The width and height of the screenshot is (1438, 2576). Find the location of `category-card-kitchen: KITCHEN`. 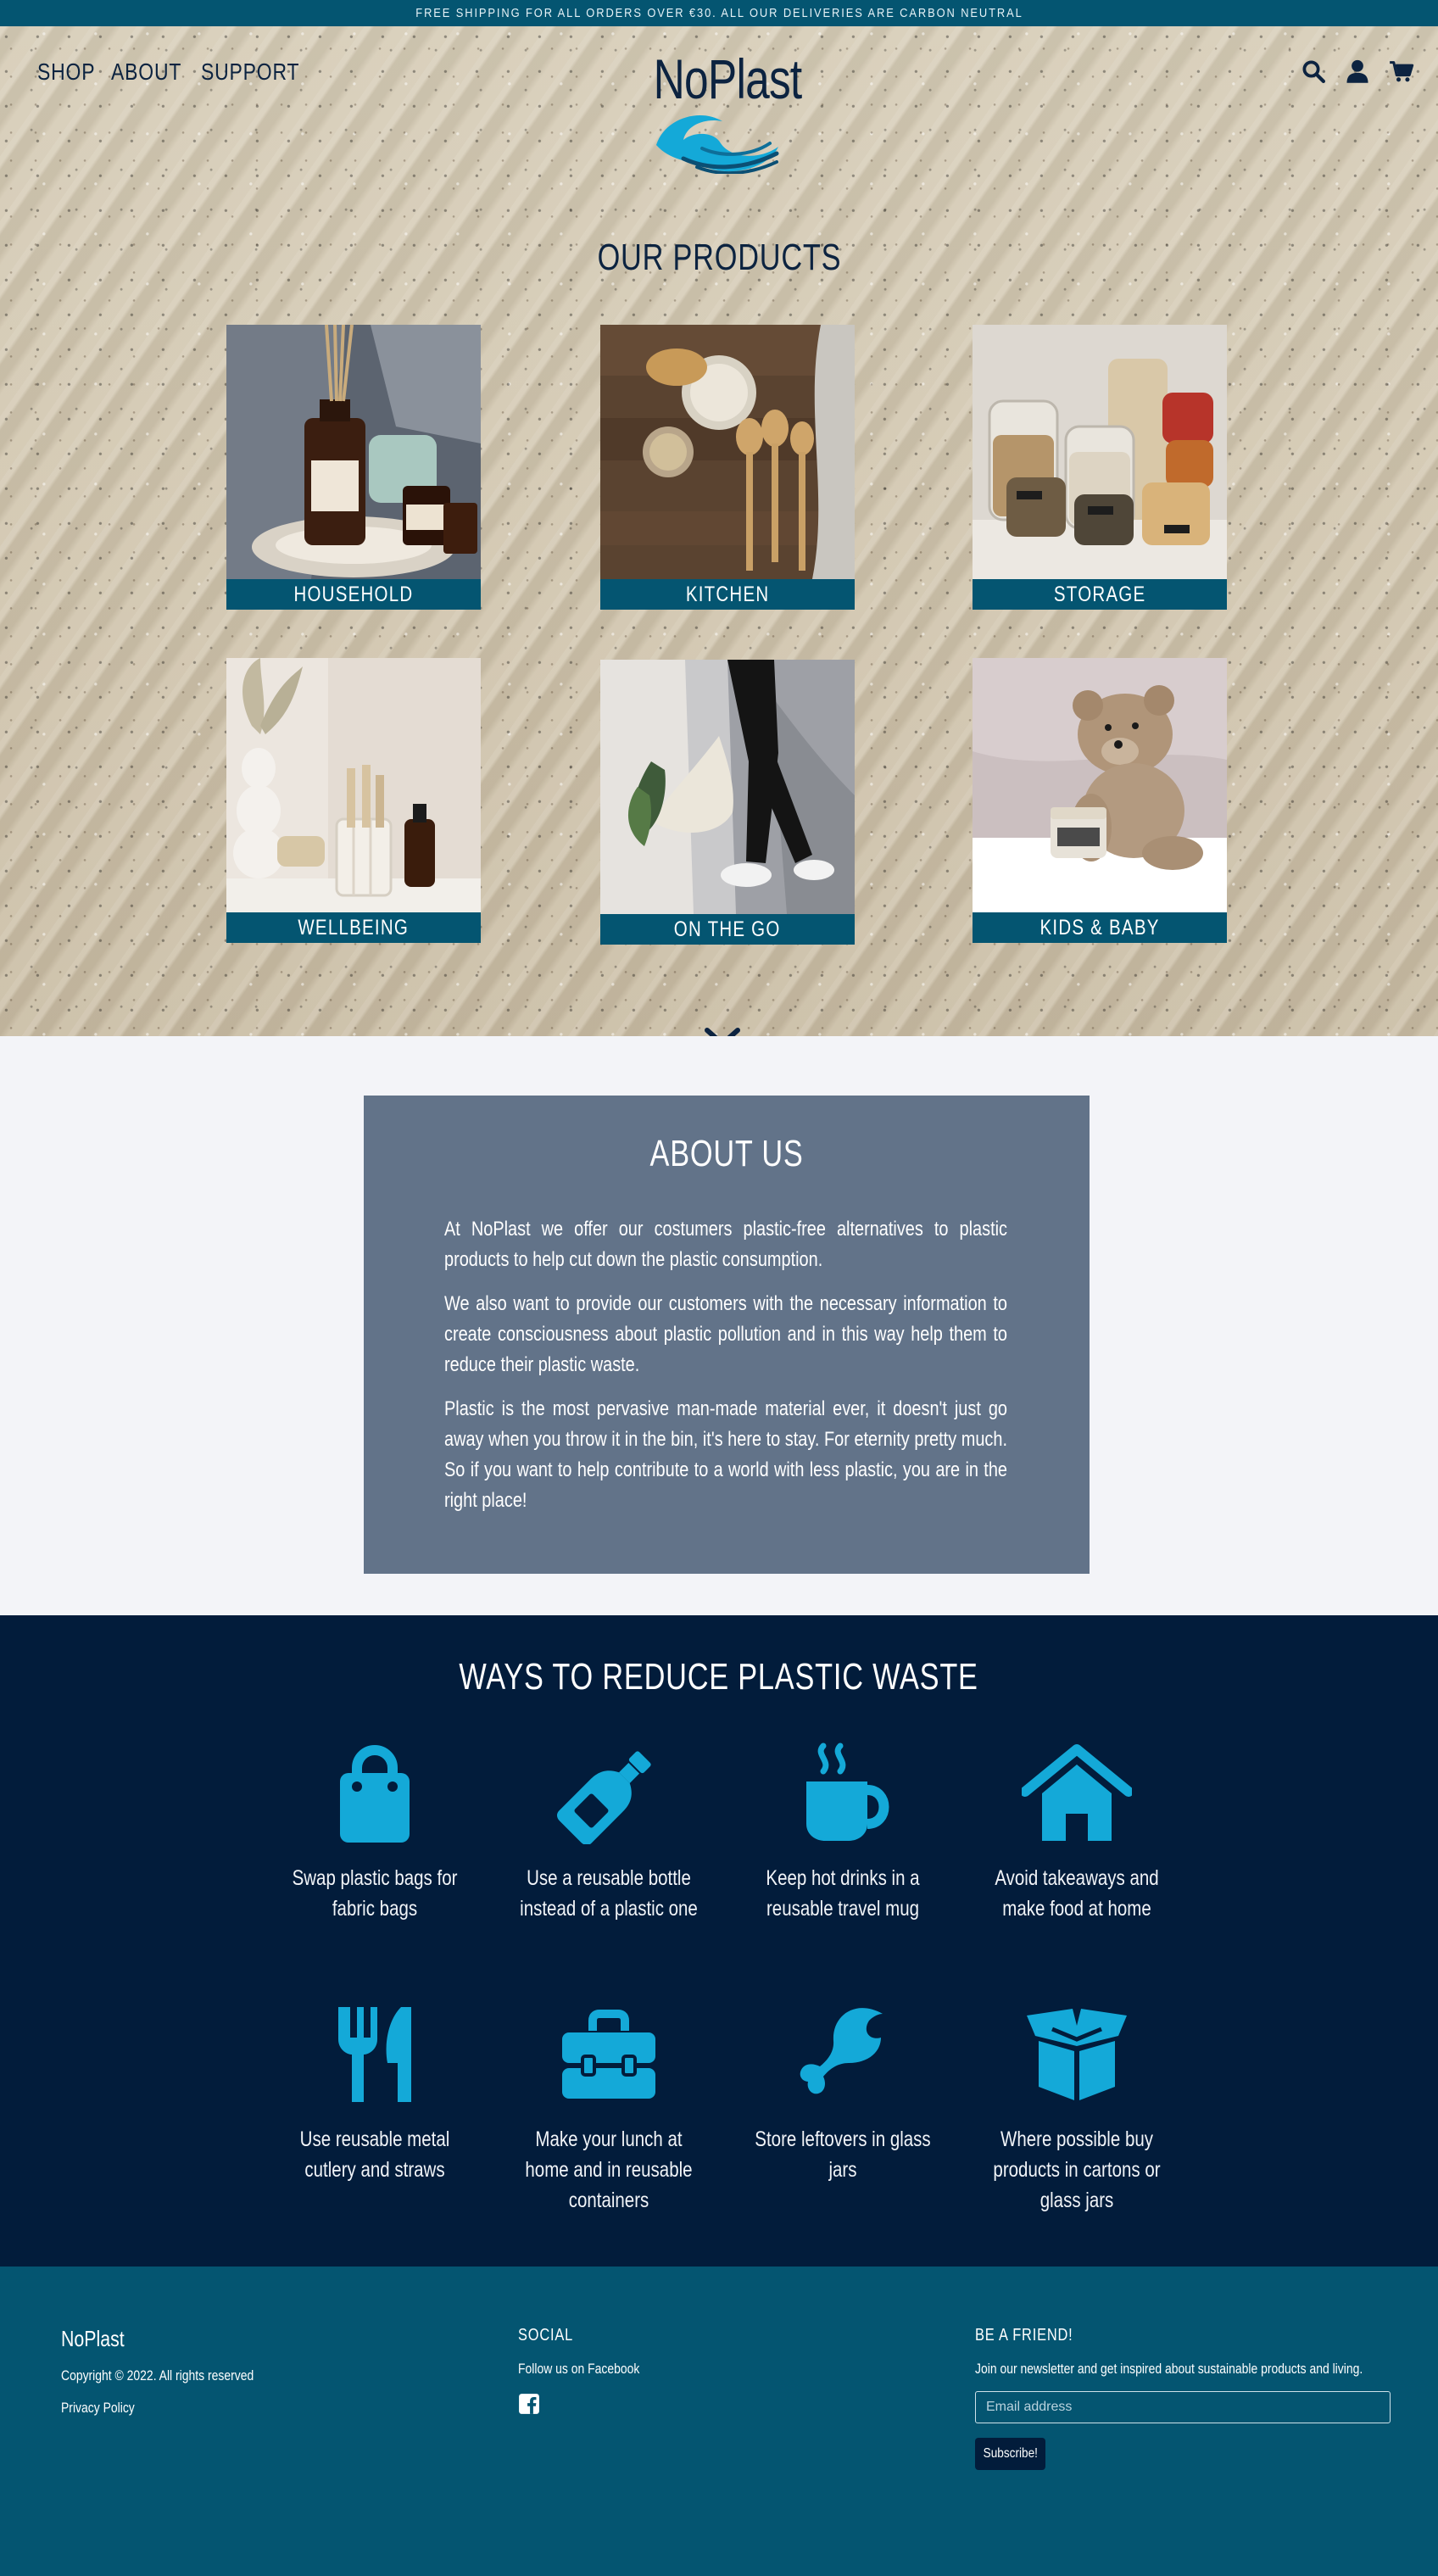

category-card-kitchen: KITCHEN is located at coordinates (727, 467).